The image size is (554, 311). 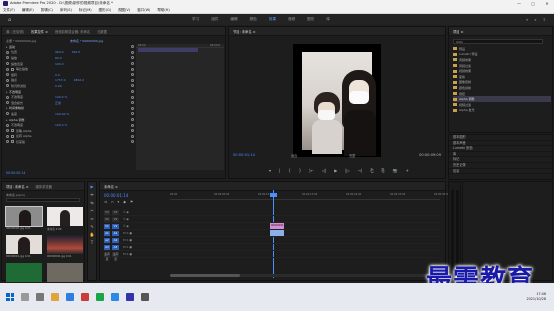 I want to click on search-taskbar-icon, so click(x=25, y=297).